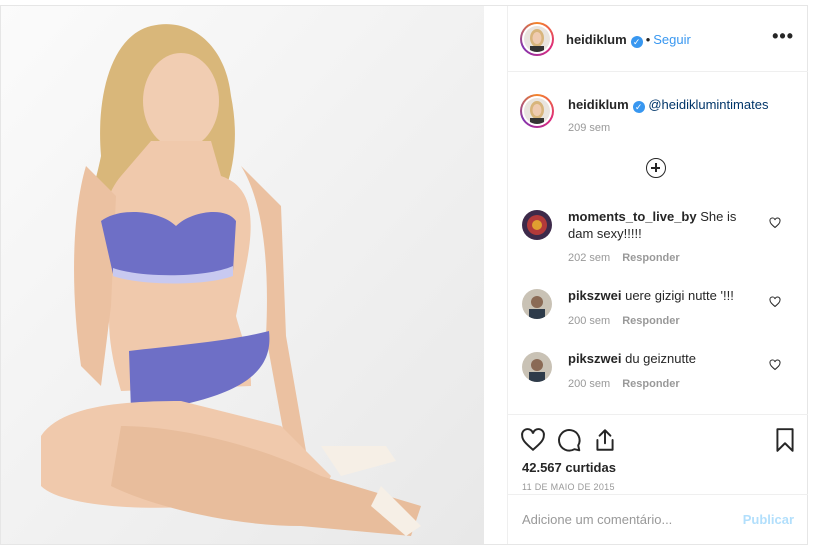  I want to click on comment-text: uere gizigi nutte '!!!, so click(679, 295).